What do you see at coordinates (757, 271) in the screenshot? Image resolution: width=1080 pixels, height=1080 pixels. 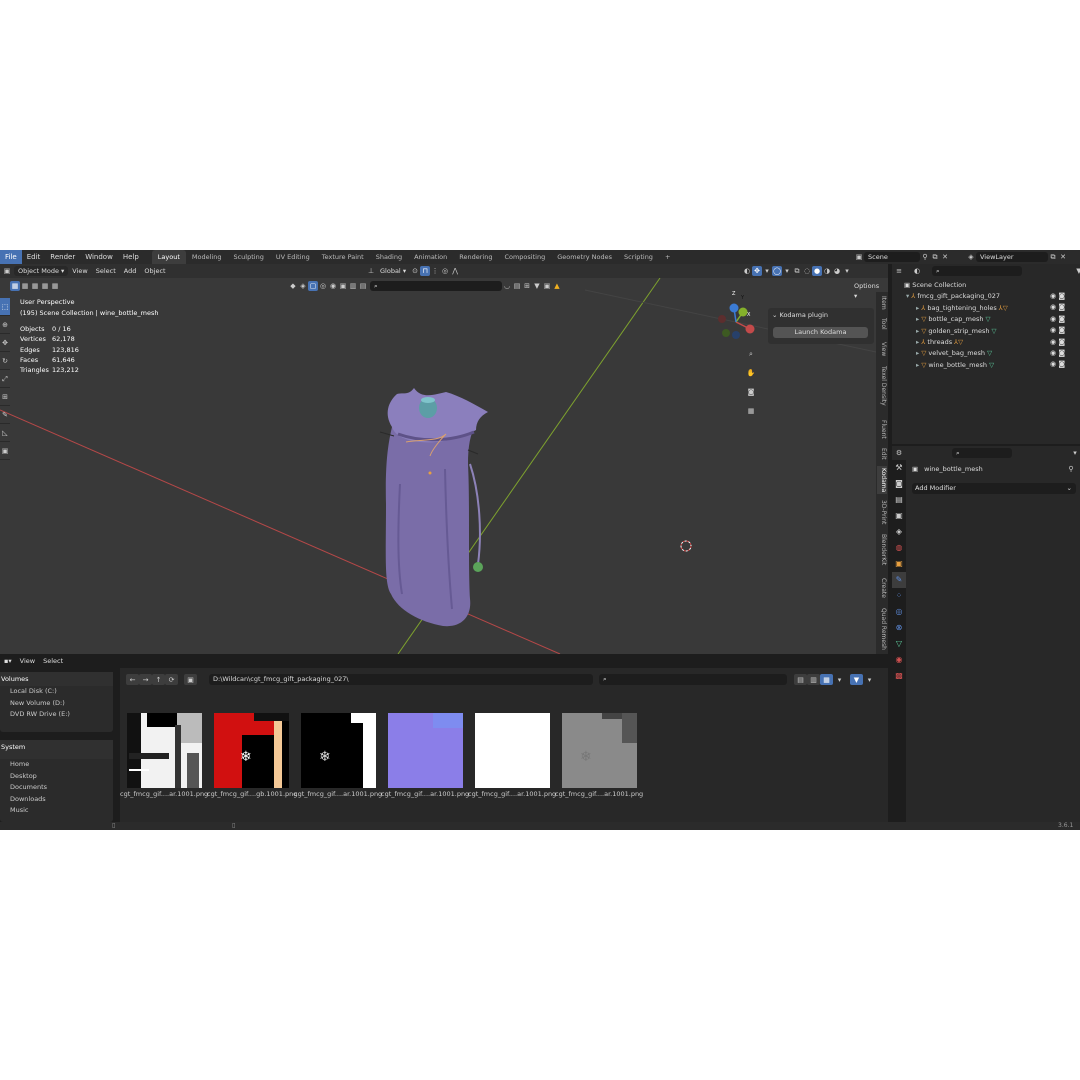 I see `gizmo-toggle-icon: ✥` at bounding box center [757, 271].